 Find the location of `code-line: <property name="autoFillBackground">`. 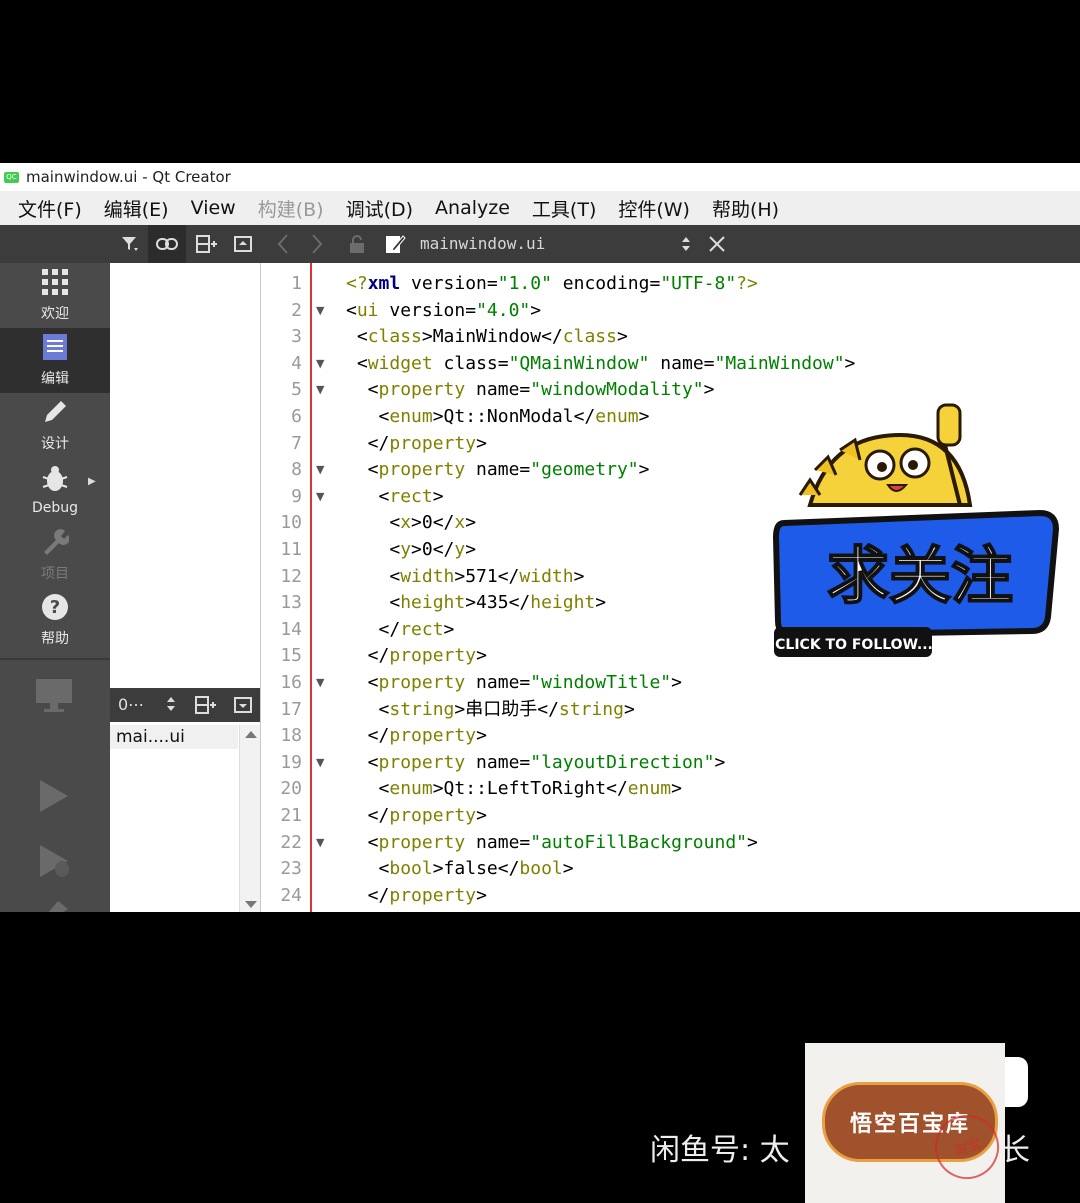

code-line: <property name="autoFillBackground"> is located at coordinates (552, 843).